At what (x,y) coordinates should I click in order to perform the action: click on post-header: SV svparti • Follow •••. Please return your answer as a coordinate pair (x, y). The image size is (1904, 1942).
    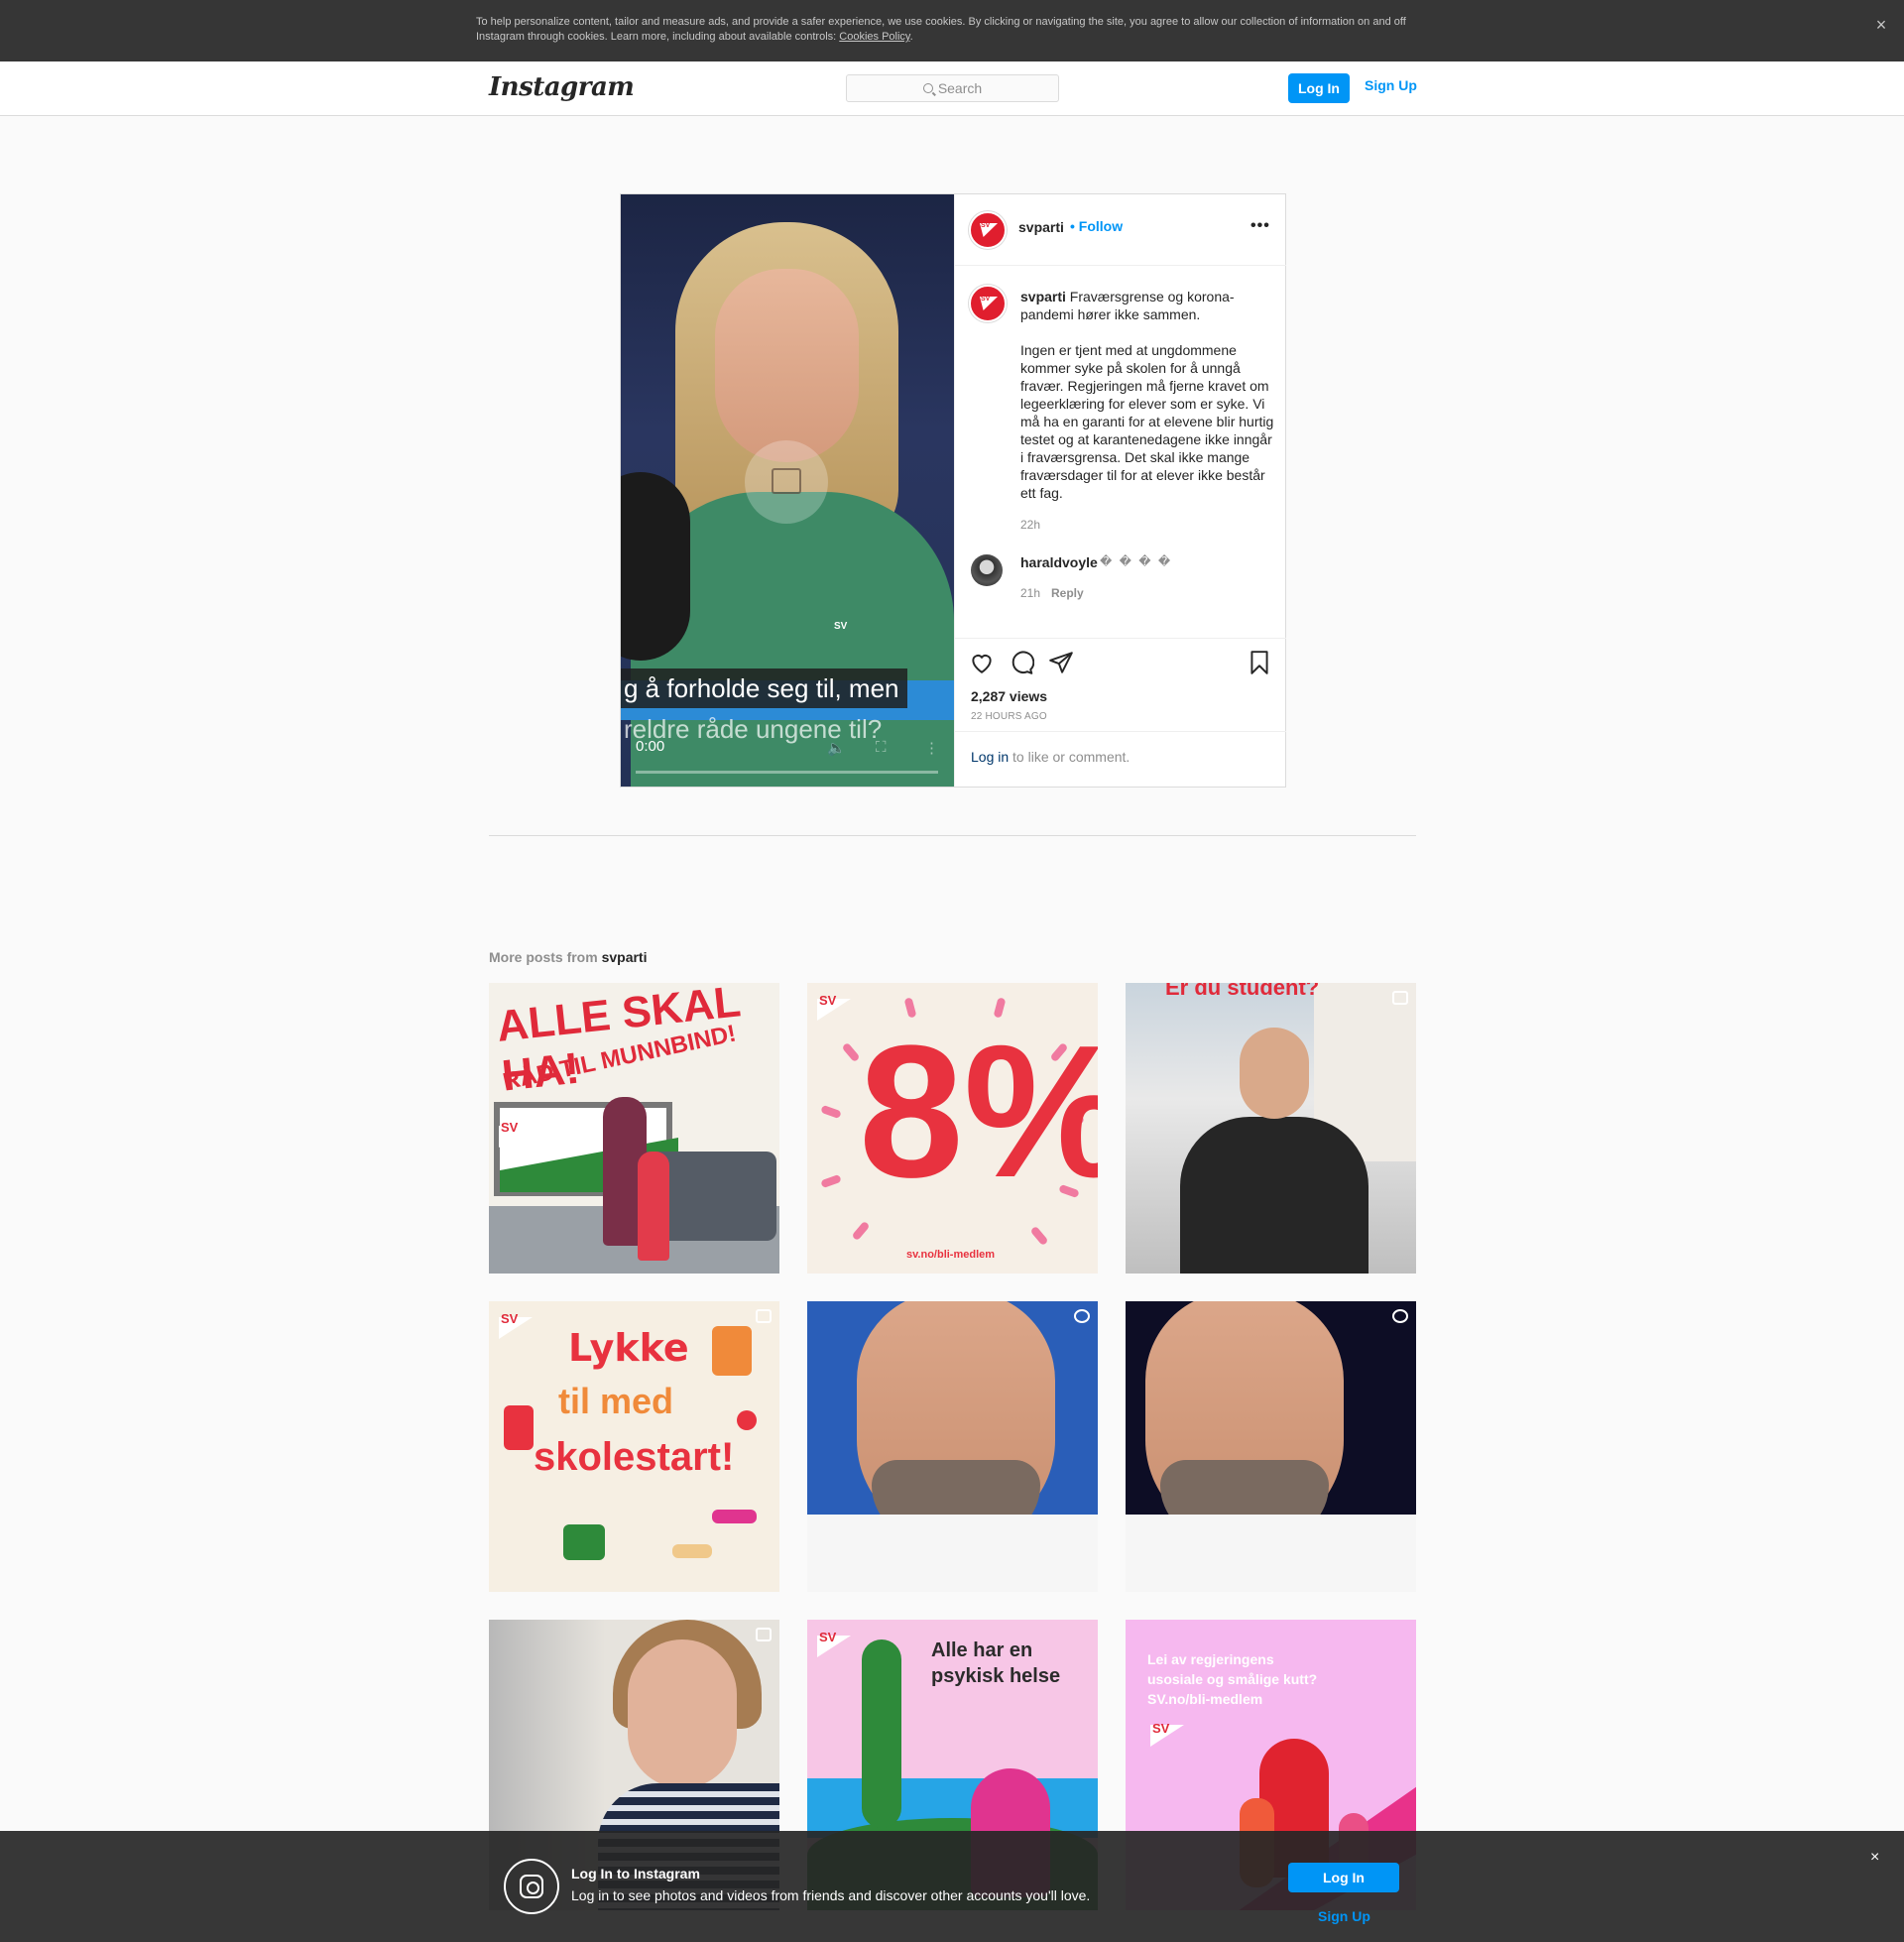
    Looking at the image, I should click on (1120, 230).